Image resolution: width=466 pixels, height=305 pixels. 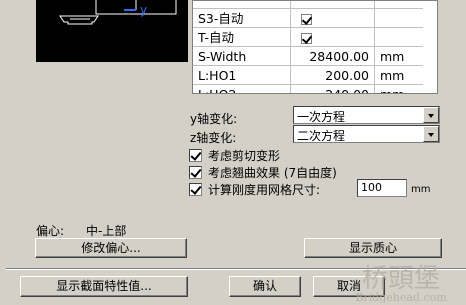 I want to click on shear-label: 考虑剪切变形, so click(x=244, y=156).